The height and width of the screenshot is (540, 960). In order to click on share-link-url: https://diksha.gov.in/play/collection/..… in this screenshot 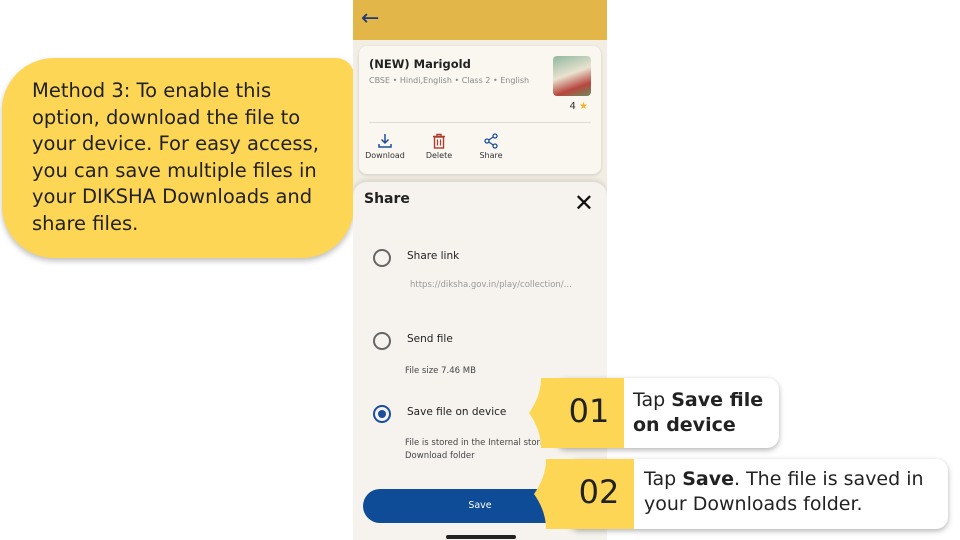, I will do `click(491, 285)`.